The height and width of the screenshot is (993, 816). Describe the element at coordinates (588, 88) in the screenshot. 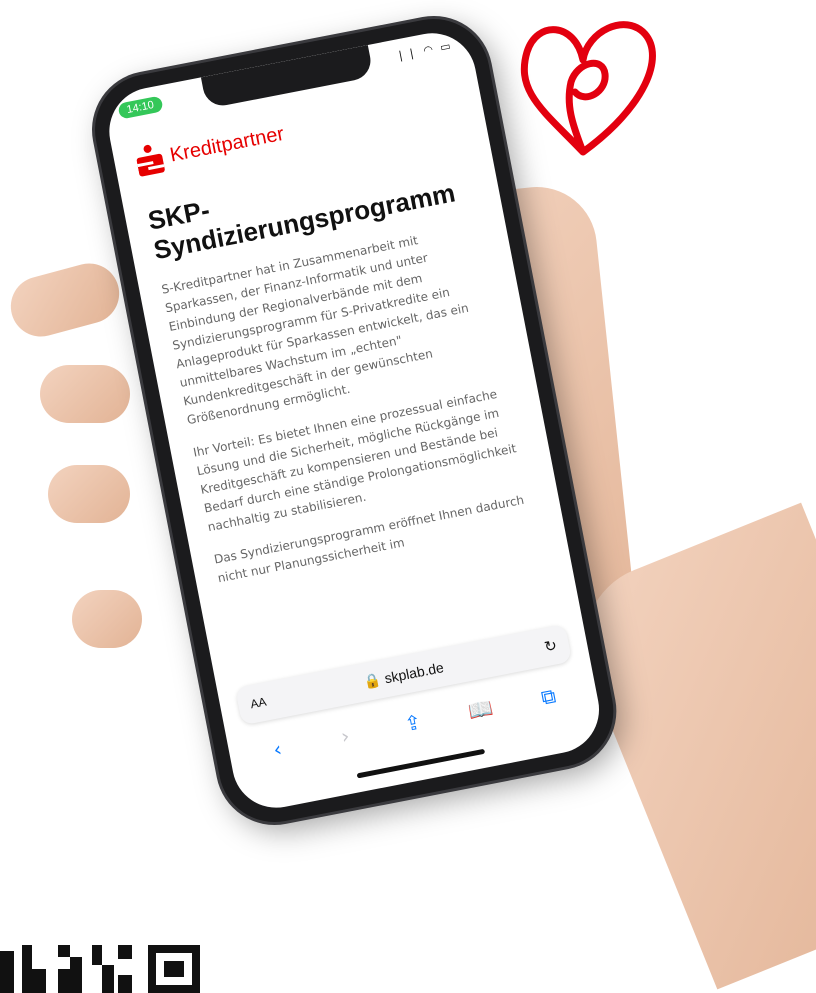

I see `heart-icon` at that location.